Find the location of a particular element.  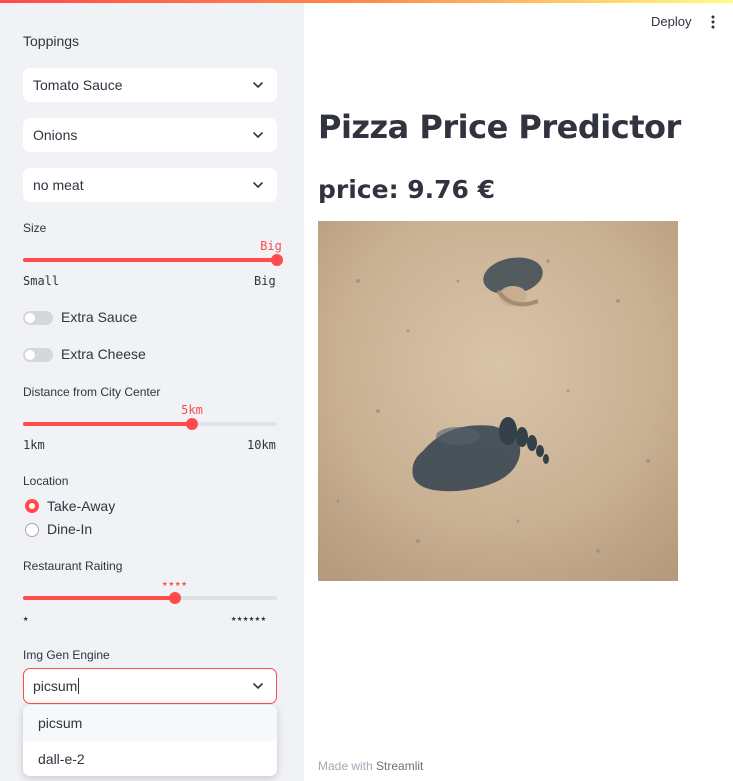

topping-select-2: Onions is located at coordinates (150, 135).